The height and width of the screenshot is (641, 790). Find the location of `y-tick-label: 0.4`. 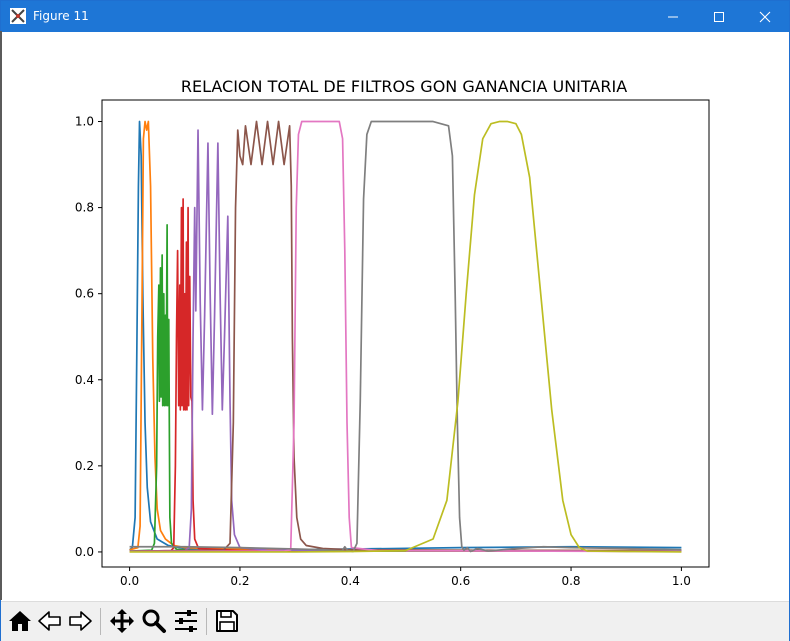

y-tick-label: 0.4 is located at coordinates (84, 380).